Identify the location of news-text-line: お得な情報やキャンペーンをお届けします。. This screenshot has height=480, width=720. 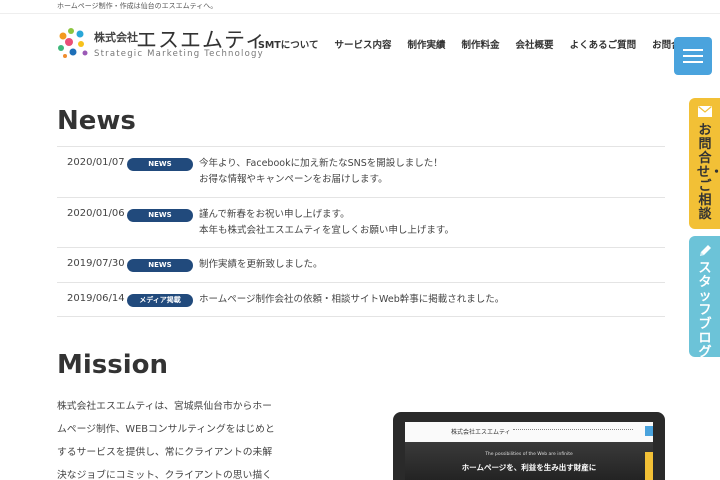
(293, 179).